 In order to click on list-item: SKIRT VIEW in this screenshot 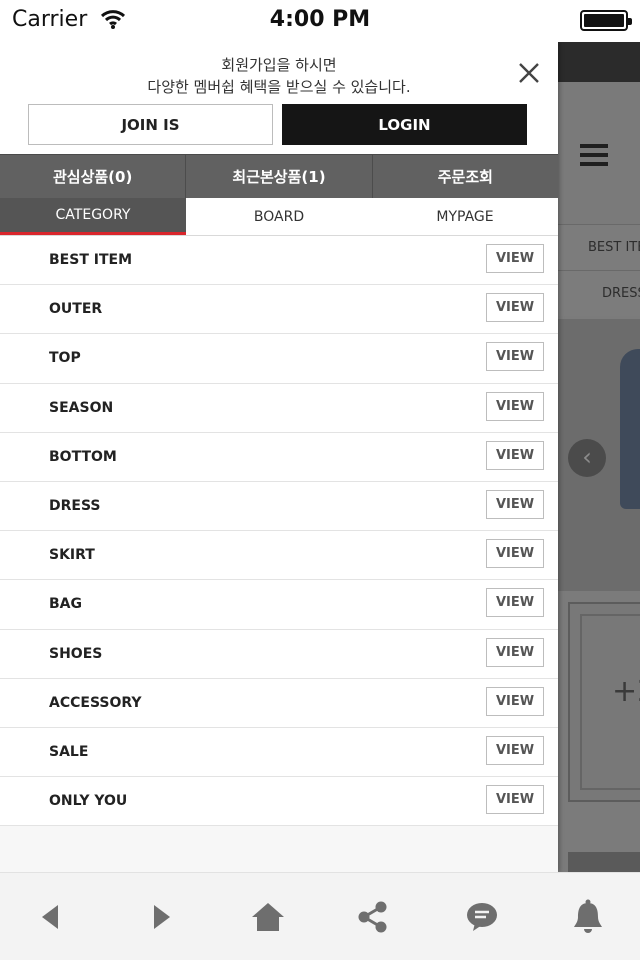, I will do `click(279, 556)`.